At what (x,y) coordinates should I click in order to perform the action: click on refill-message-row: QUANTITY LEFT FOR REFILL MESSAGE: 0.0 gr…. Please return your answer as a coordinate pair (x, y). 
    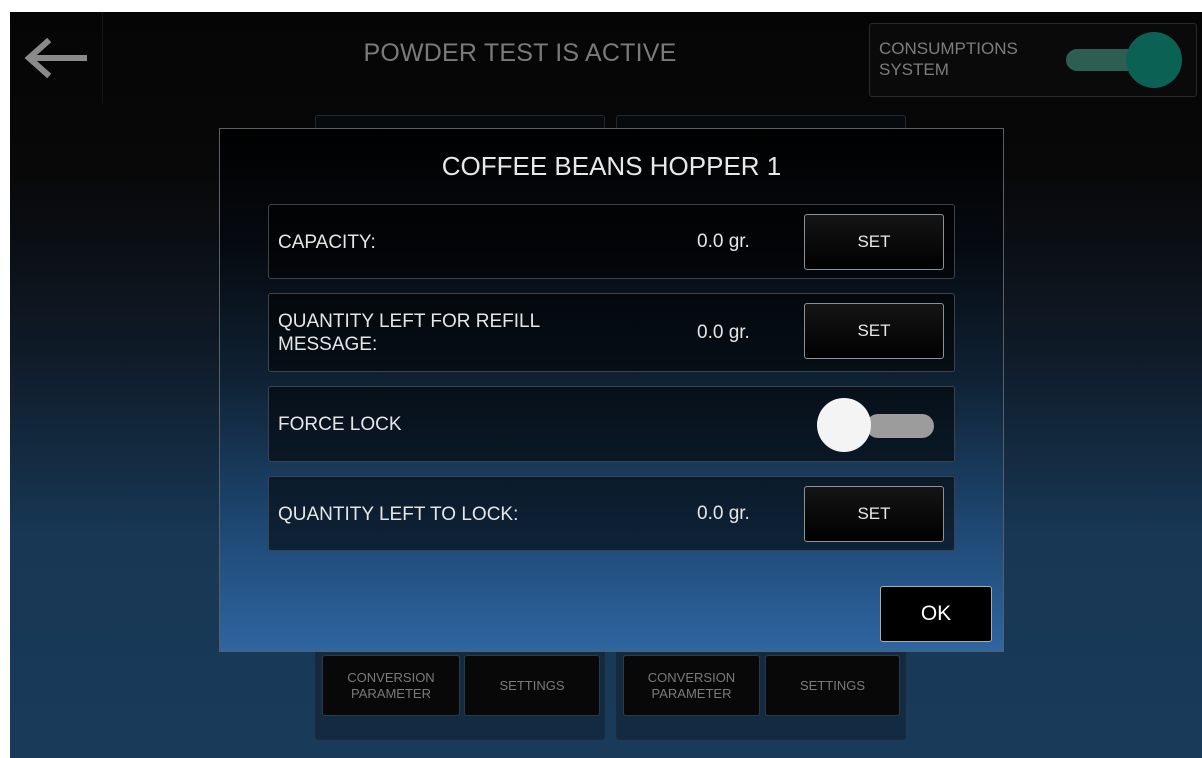
    Looking at the image, I should click on (611, 332).